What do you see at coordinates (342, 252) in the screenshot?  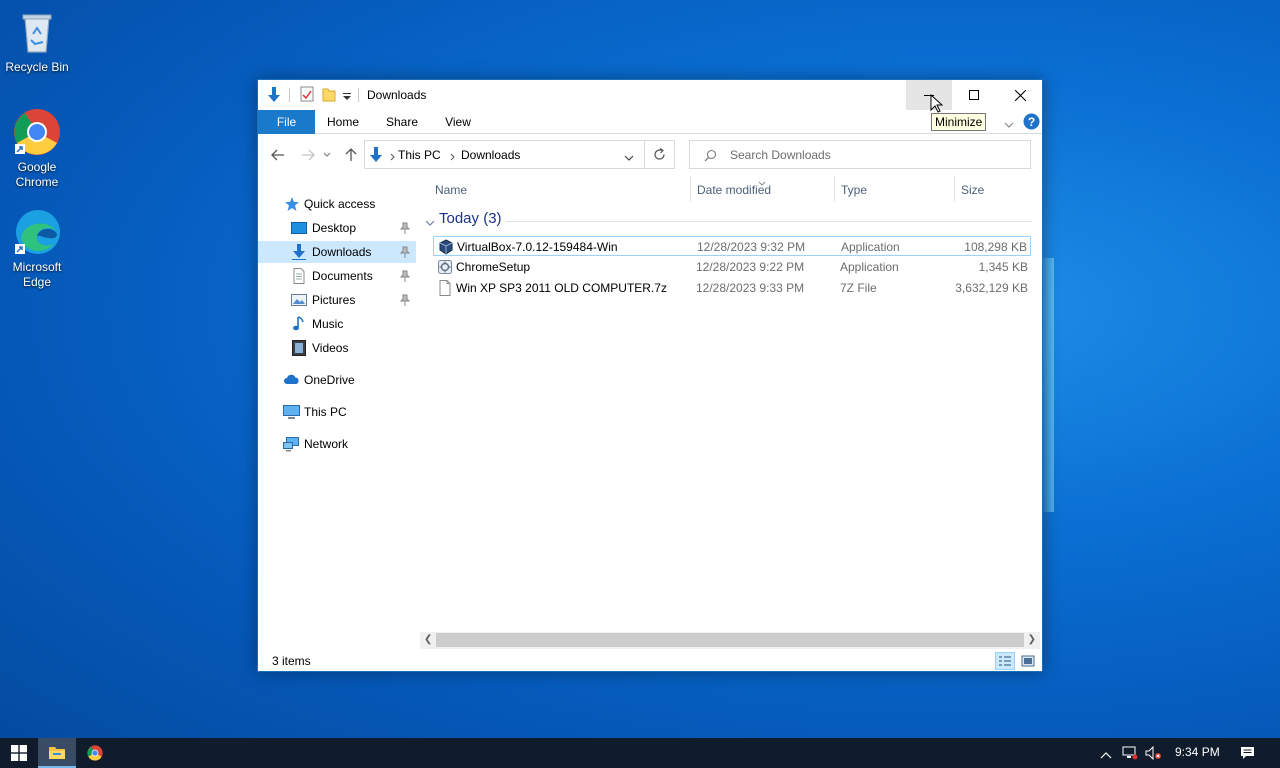 I see `nav-label: Downloads` at bounding box center [342, 252].